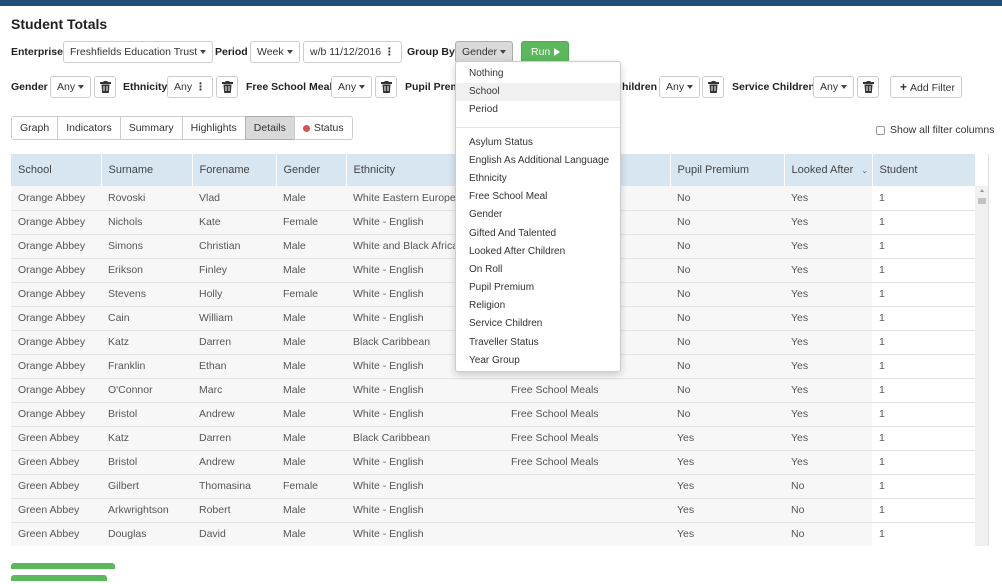 The image size is (1002, 584). What do you see at coordinates (151, 128) in the screenshot?
I see `tab-summary: Summary` at bounding box center [151, 128].